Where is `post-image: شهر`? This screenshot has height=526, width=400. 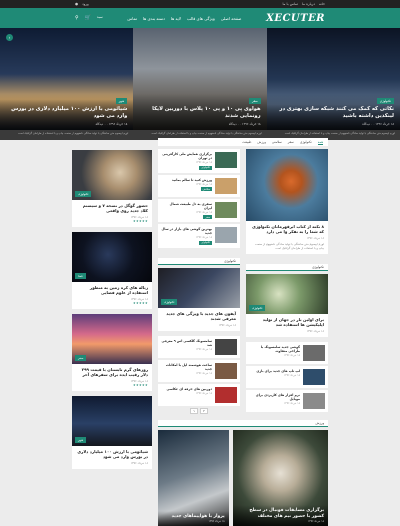
post-image: شهر is located at coordinates (112, 421).